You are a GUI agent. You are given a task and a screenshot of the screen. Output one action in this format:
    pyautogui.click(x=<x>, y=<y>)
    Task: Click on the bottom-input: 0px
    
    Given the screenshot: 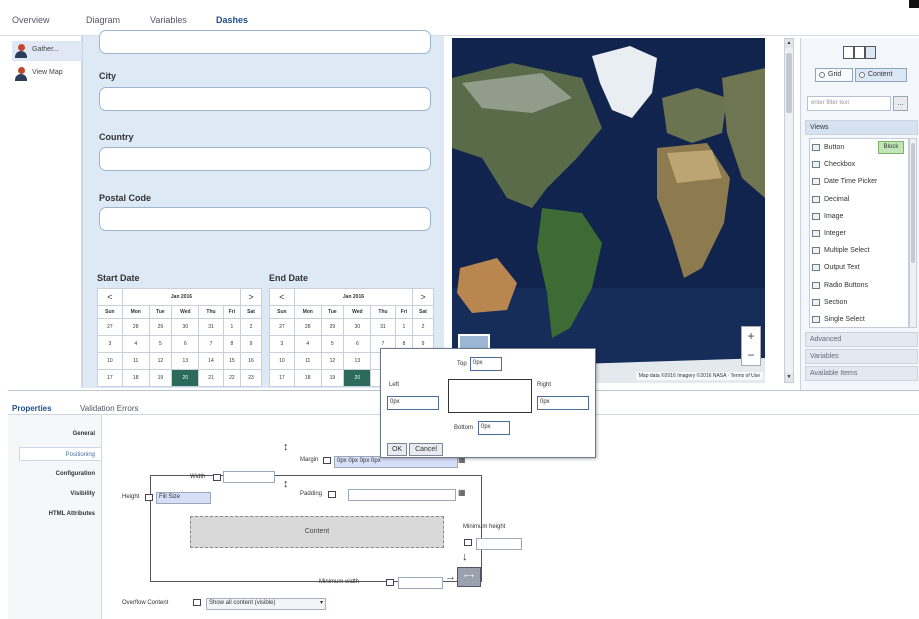 What is the action you would take?
    pyautogui.click(x=494, y=428)
    